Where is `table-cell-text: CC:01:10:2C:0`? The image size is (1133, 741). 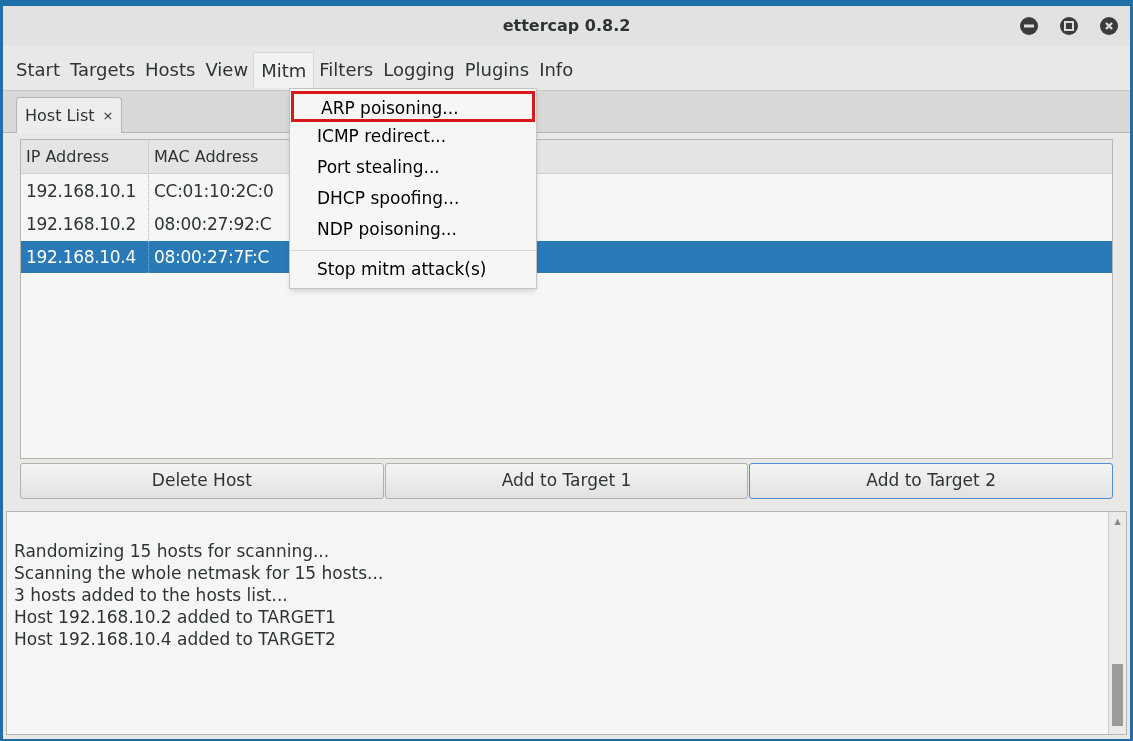
table-cell-text: CC:01:10:2C:0 is located at coordinates (214, 191).